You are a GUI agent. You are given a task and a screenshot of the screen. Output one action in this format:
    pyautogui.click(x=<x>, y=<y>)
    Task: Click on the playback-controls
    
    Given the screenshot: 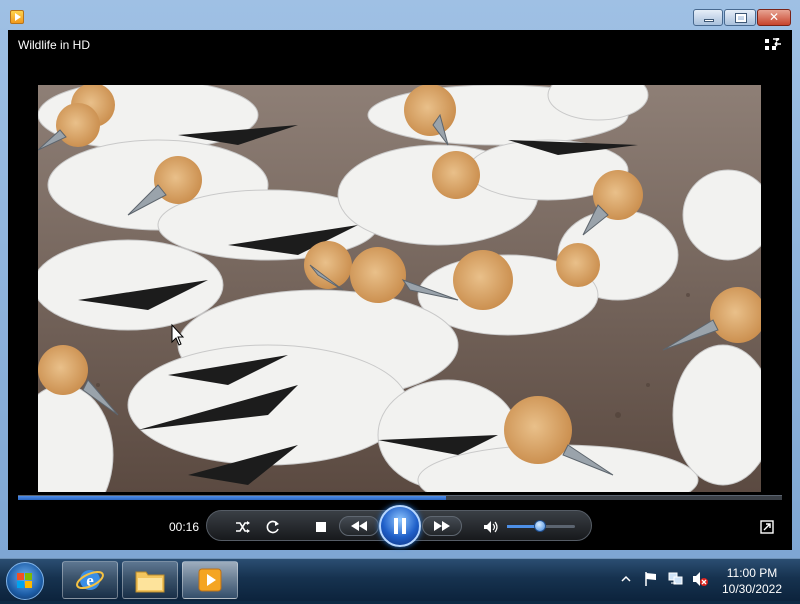 What is the action you would take?
    pyautogui.click(x=399, y=526)
    